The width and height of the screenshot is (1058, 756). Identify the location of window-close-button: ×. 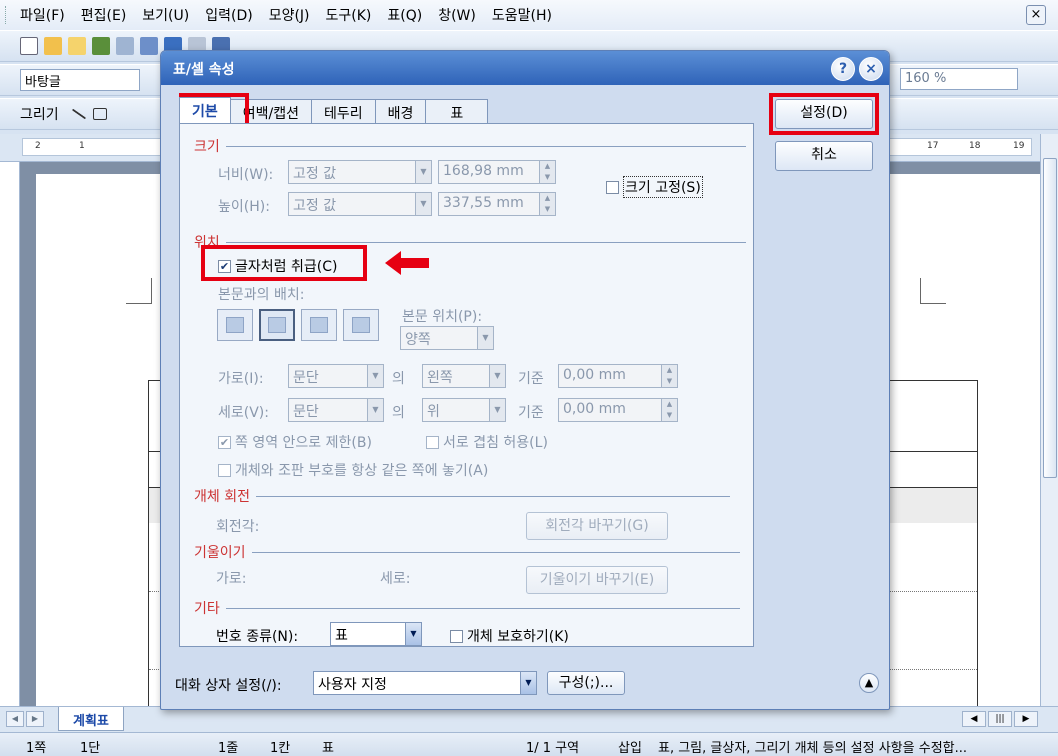
(1036, 15).